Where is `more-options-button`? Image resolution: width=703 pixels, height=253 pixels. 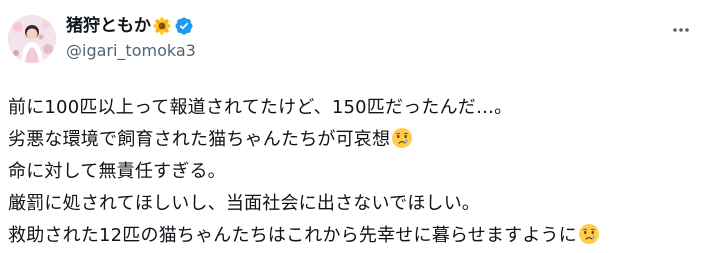
more-options-button is located at coordinates (681, 30).